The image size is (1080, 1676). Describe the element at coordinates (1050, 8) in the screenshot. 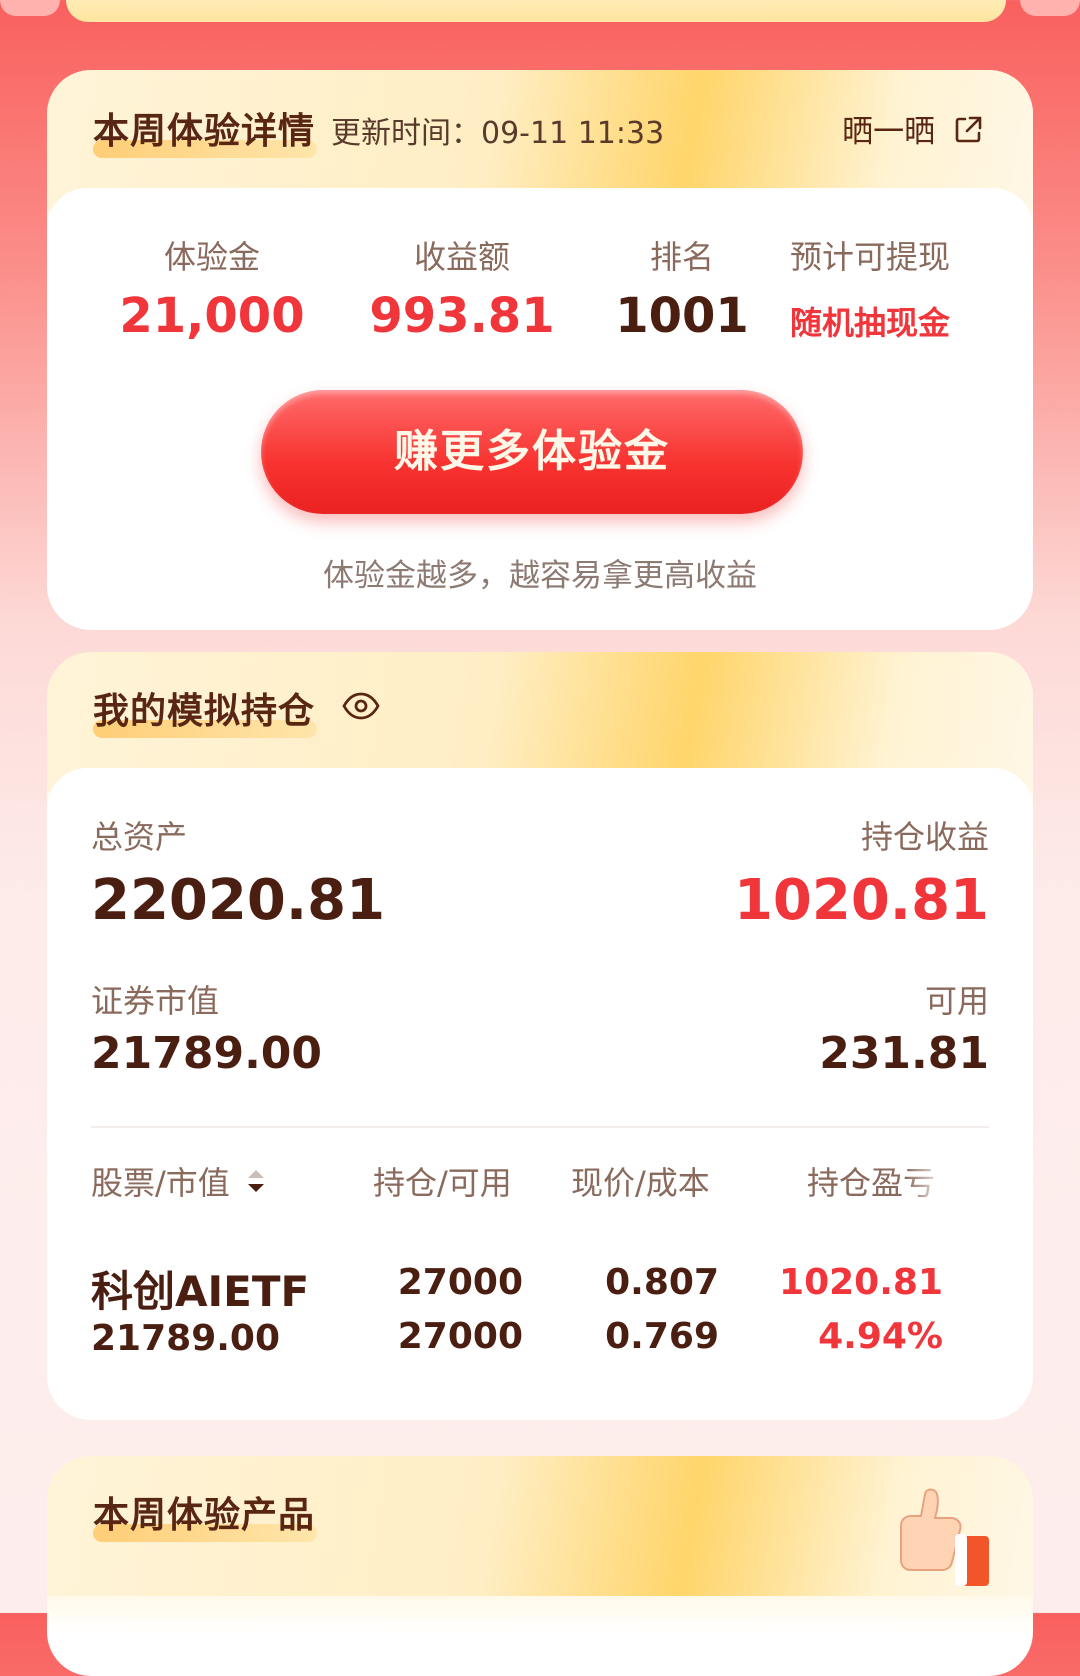

I see `top-tab-right` at that location.